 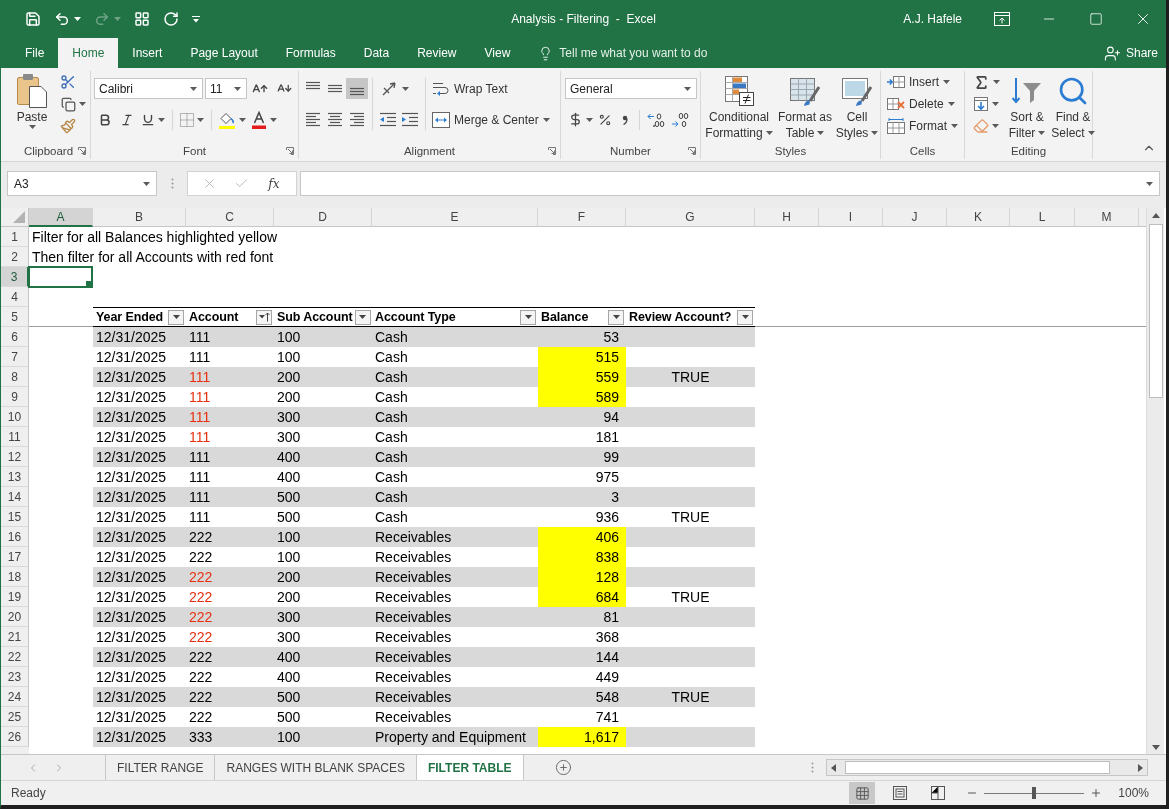 I want to click on expand-caret-icon, so click(x=1149, y=183).